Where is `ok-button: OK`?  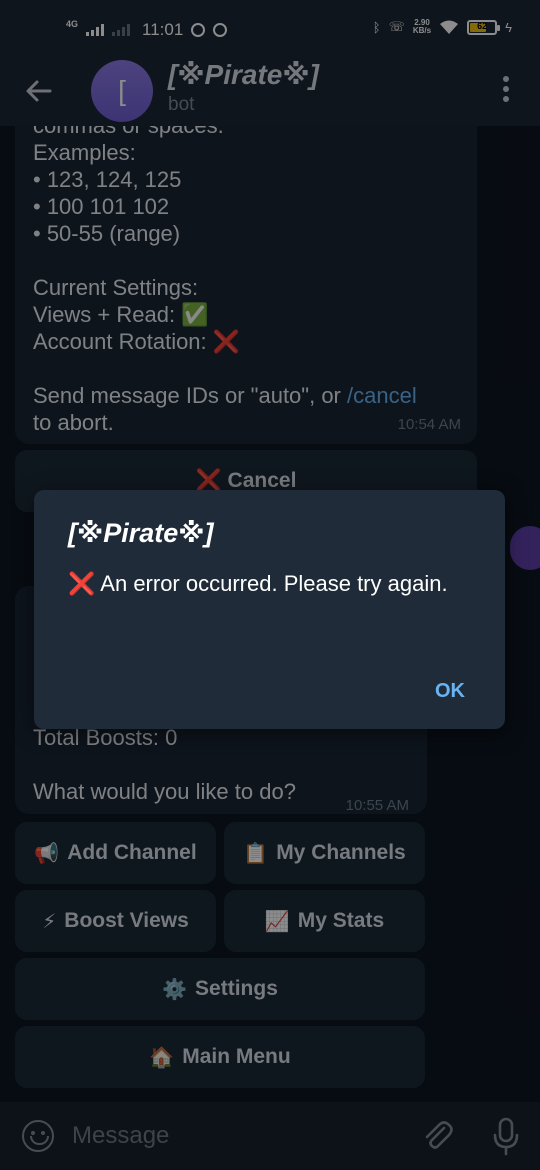
ok-button: OK is located at coordinates (450, 691).